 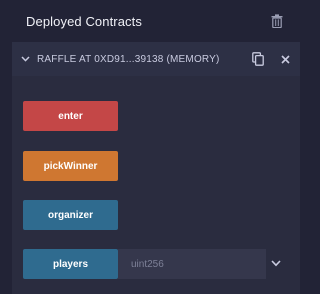 I want to click on contract-instance-header: RAFFLE AT 0XD91...39138 (MEMORY), so click(x=156, y=59).